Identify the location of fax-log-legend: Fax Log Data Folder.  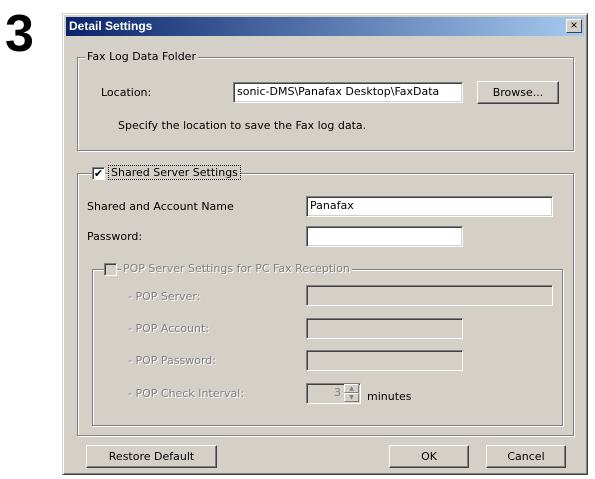
(141, 56).